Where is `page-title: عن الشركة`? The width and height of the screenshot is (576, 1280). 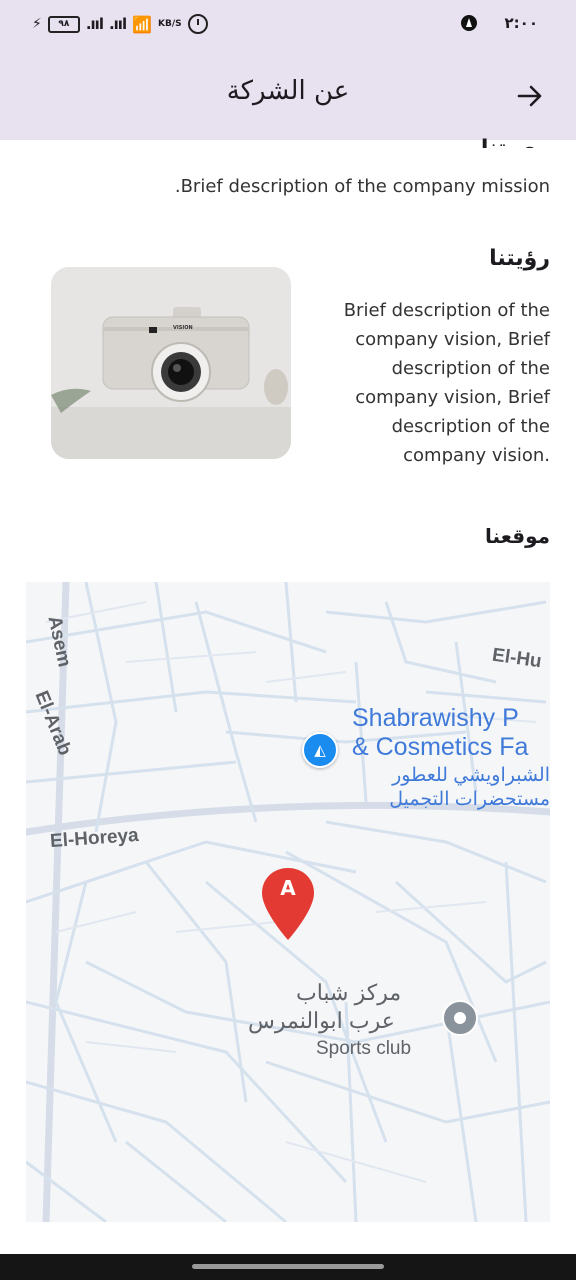
page-title: عن الشركة is located at coordinates (288, 91).